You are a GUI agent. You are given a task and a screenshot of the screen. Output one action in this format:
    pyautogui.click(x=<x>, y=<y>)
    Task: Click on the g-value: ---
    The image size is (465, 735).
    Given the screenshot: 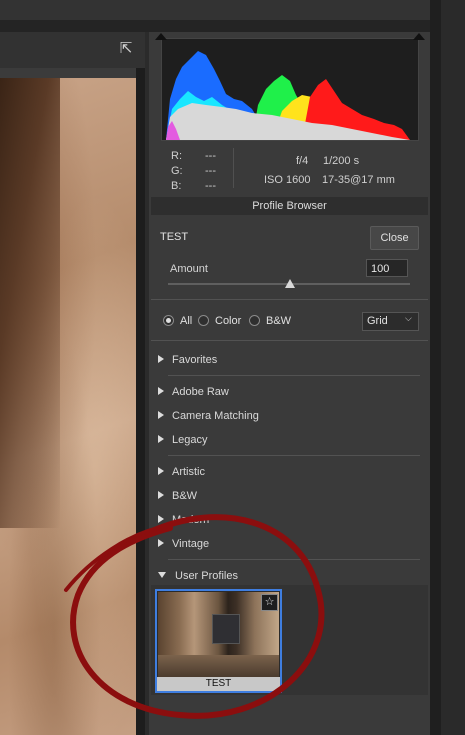 What is the action you would take?
    pyautogui.click(x=210, y=171)
    